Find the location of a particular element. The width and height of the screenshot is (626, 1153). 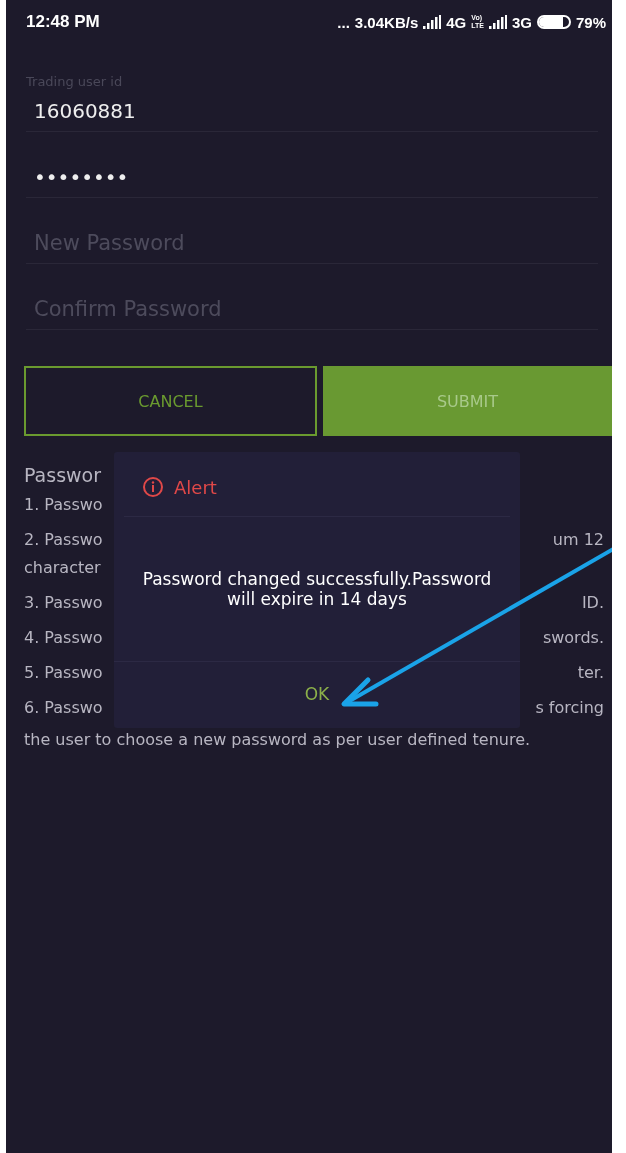

rule-text: ID. is located at coordinates (592, 603).